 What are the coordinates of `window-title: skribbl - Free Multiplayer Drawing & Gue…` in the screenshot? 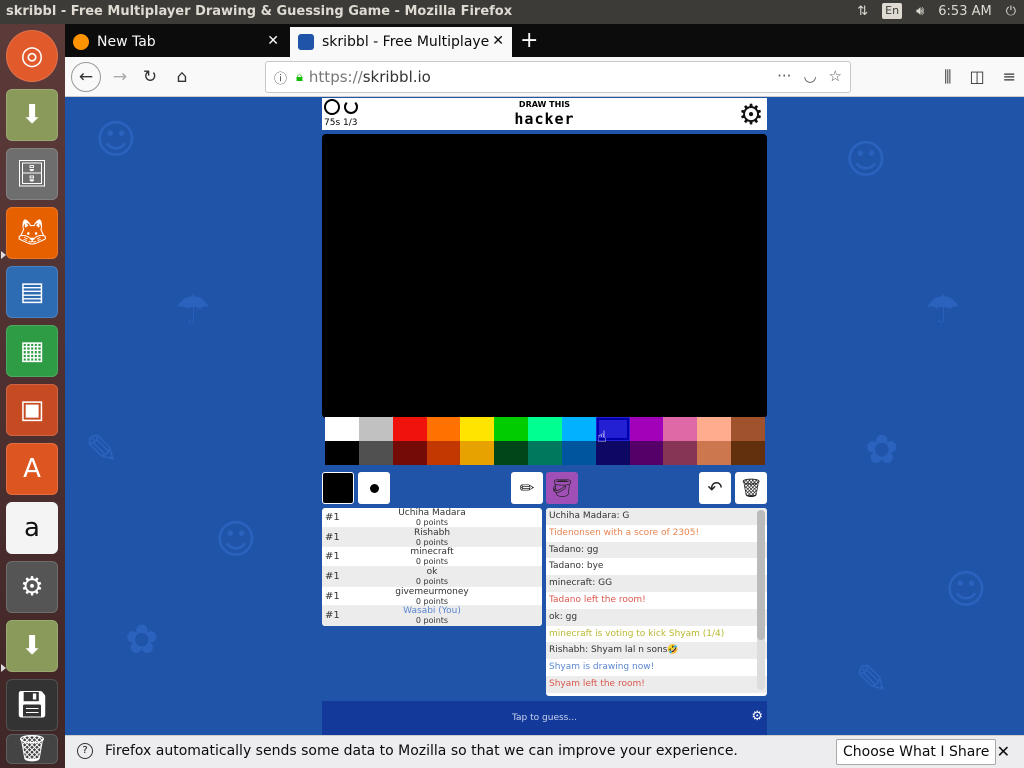 It's located at (259, 11).